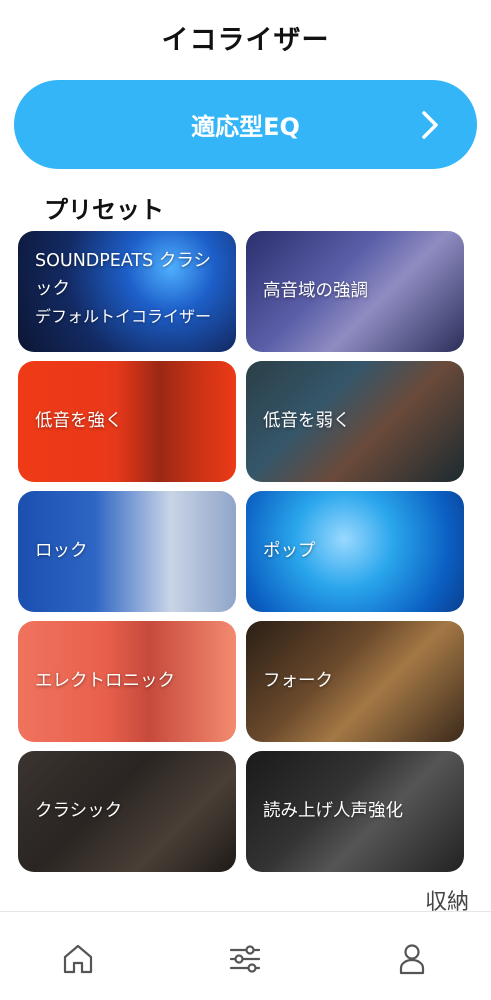 The width and height of the screenshot is (491, 1000). Describe the element at coordinates (105, 681) in the screenshot. I see `preset-label: エレクトロニック` at that location.